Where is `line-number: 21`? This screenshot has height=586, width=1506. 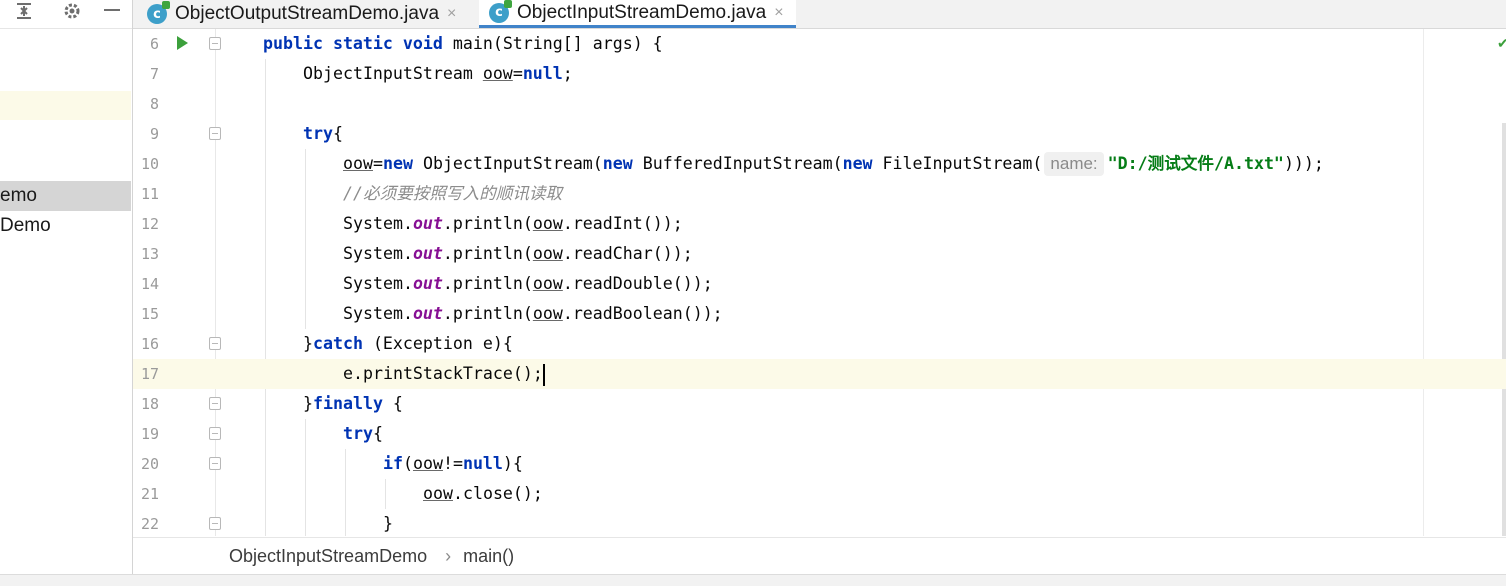 line-number: 21 is located at coordinates (149, 494).